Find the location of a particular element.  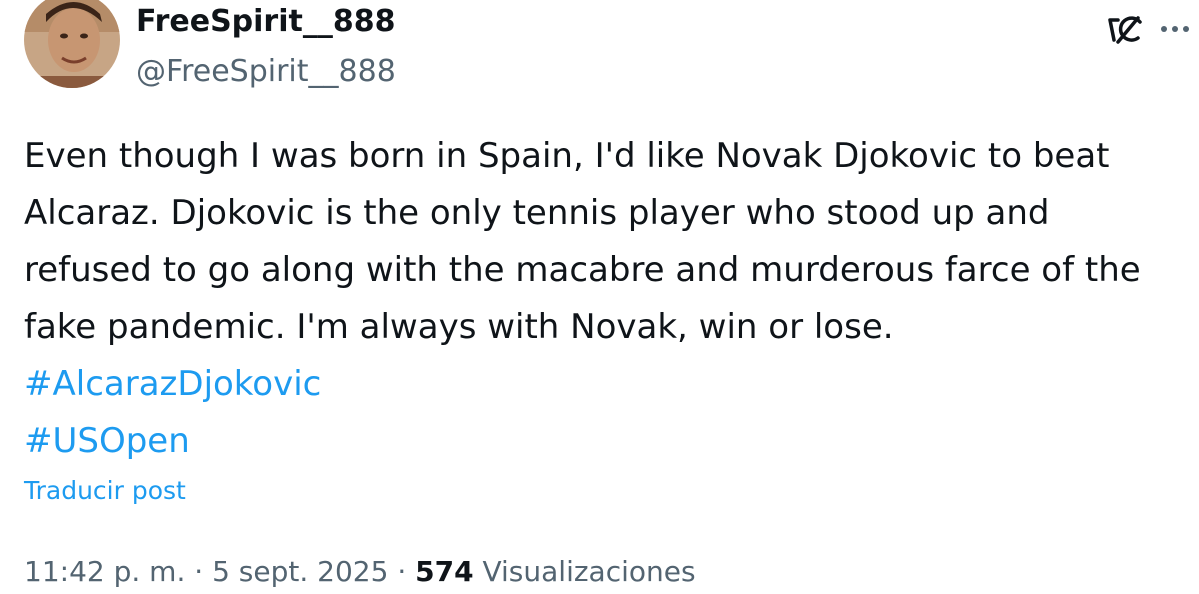

avatar is located at coordinates (72, 44).